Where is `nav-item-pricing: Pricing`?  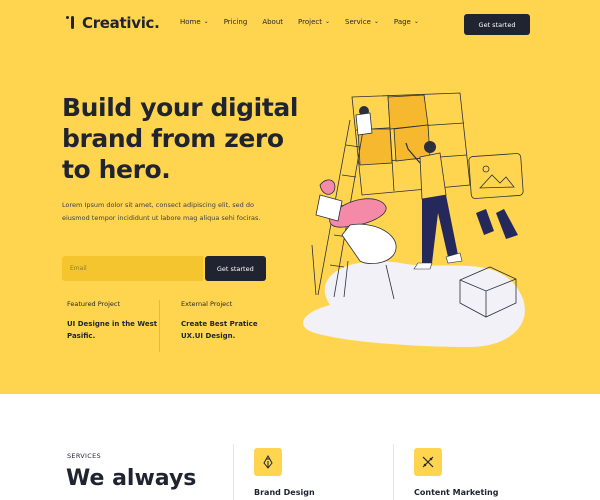 nav-item-pricing: Pricing is located at coordinates (236, 22).